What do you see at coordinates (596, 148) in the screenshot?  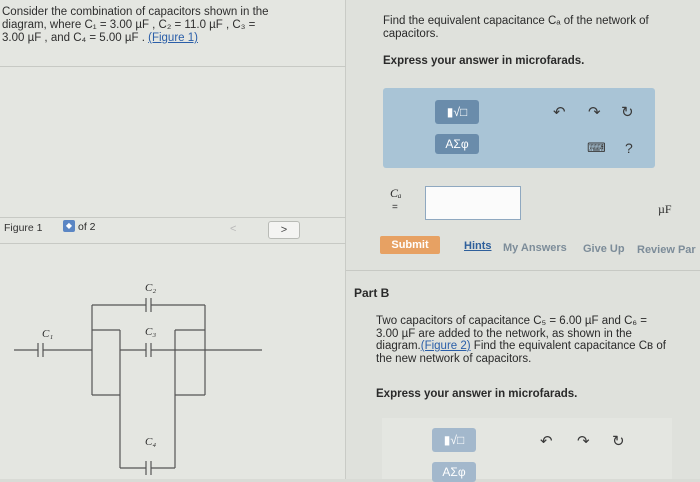 I see `keyboard-icon: ⌨` at bounding box center [596, 148].